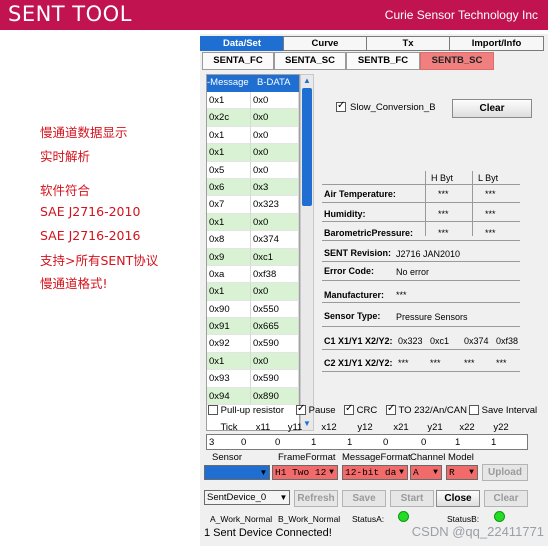 This screenshot has width=548, height=546. I want to click on option-save-interval: Save Interval, so click(503, 410).